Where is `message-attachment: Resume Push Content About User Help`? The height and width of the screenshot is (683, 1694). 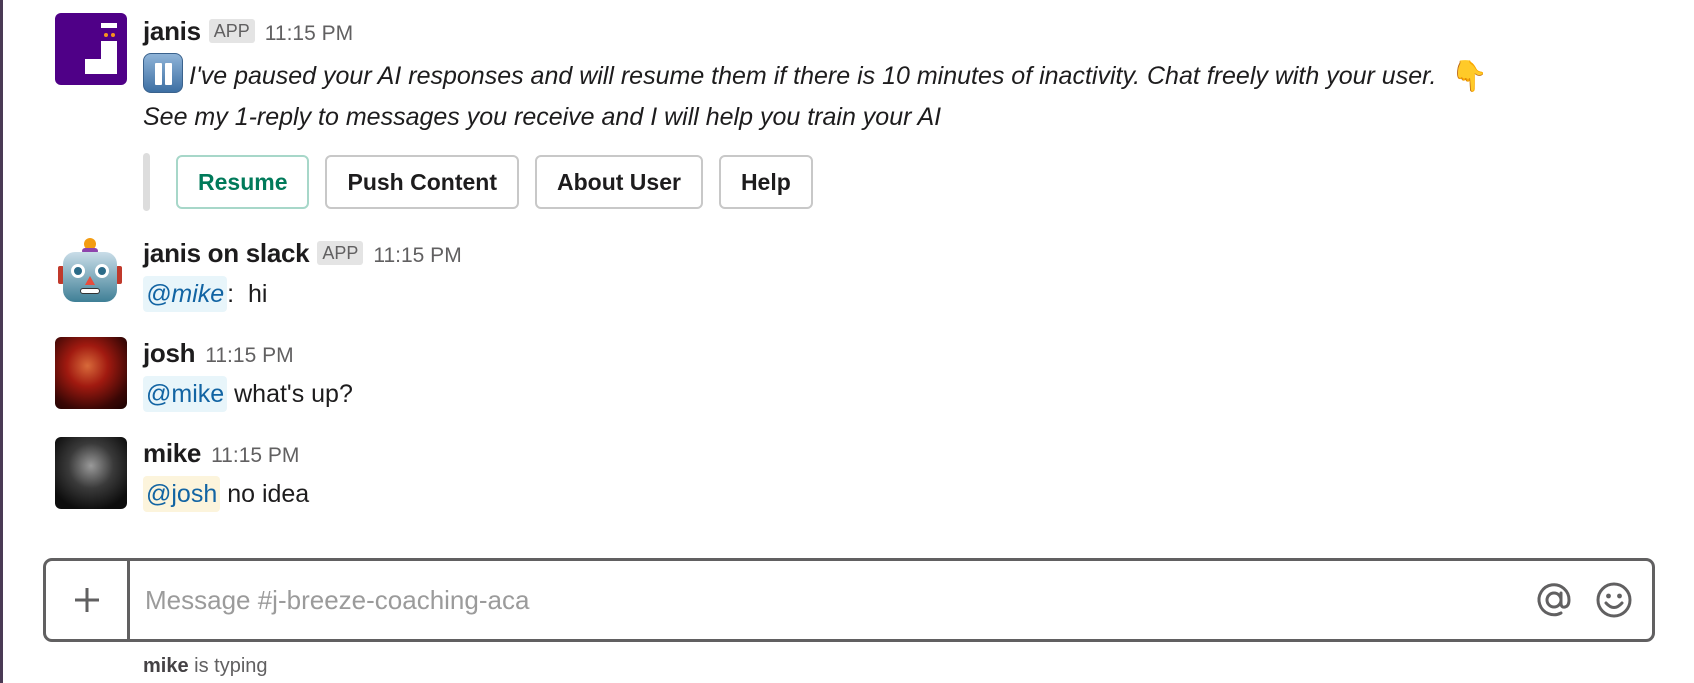 message-attachment: Resume Push Content About User Help is located at coordinates (486, 182).